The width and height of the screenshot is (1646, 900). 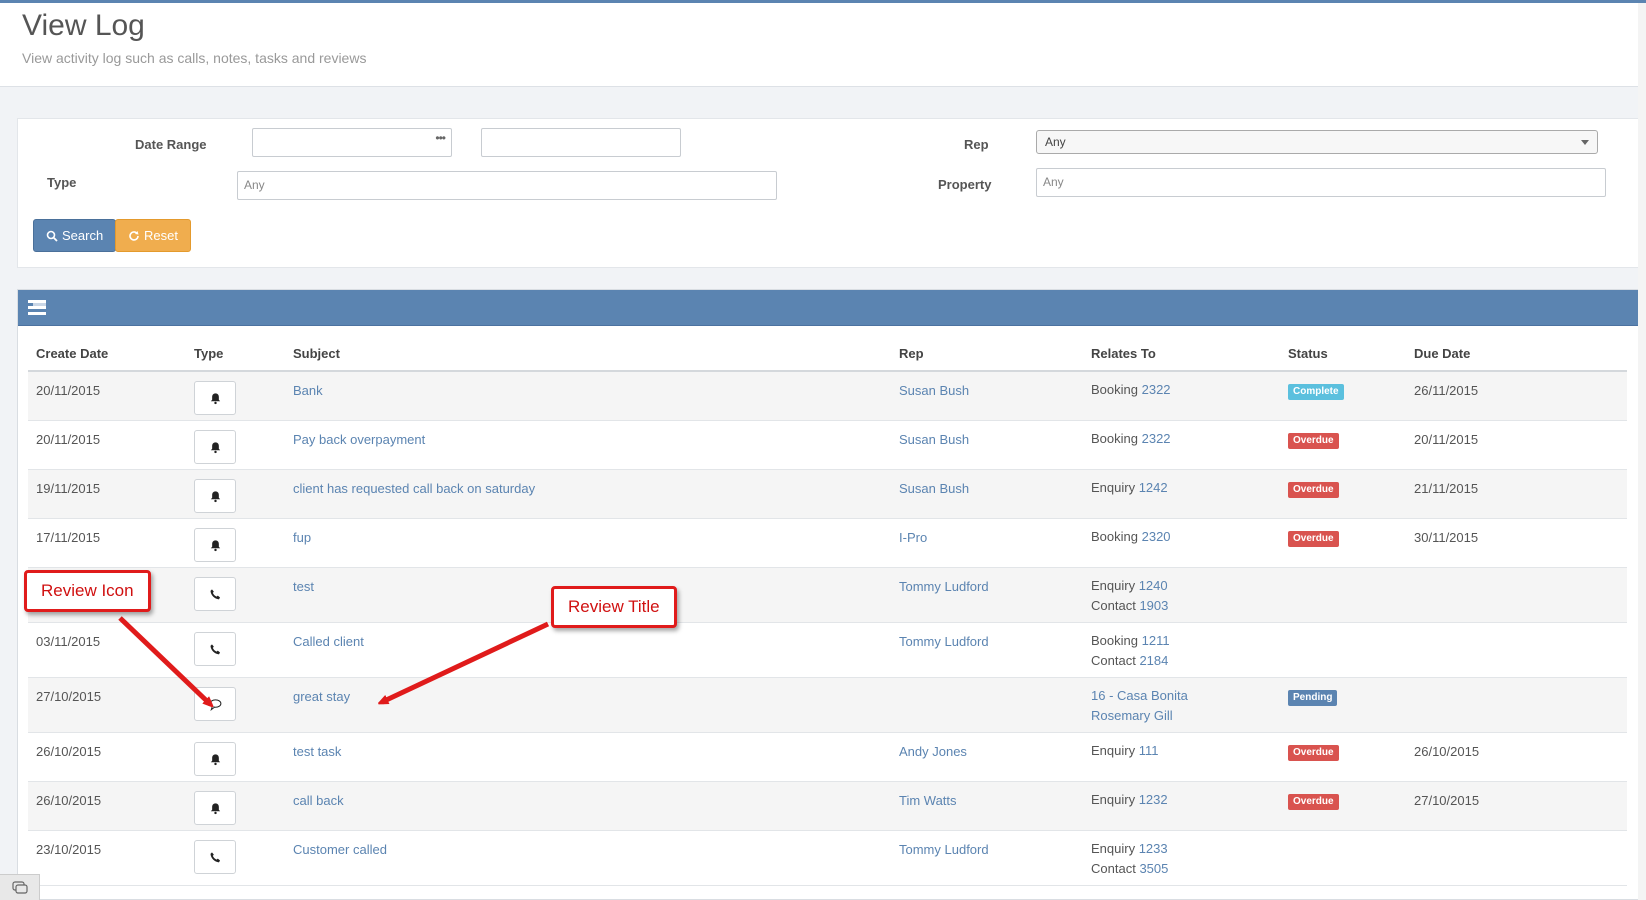 I want to click on subject-link: test task, so click(x=317, y=751).